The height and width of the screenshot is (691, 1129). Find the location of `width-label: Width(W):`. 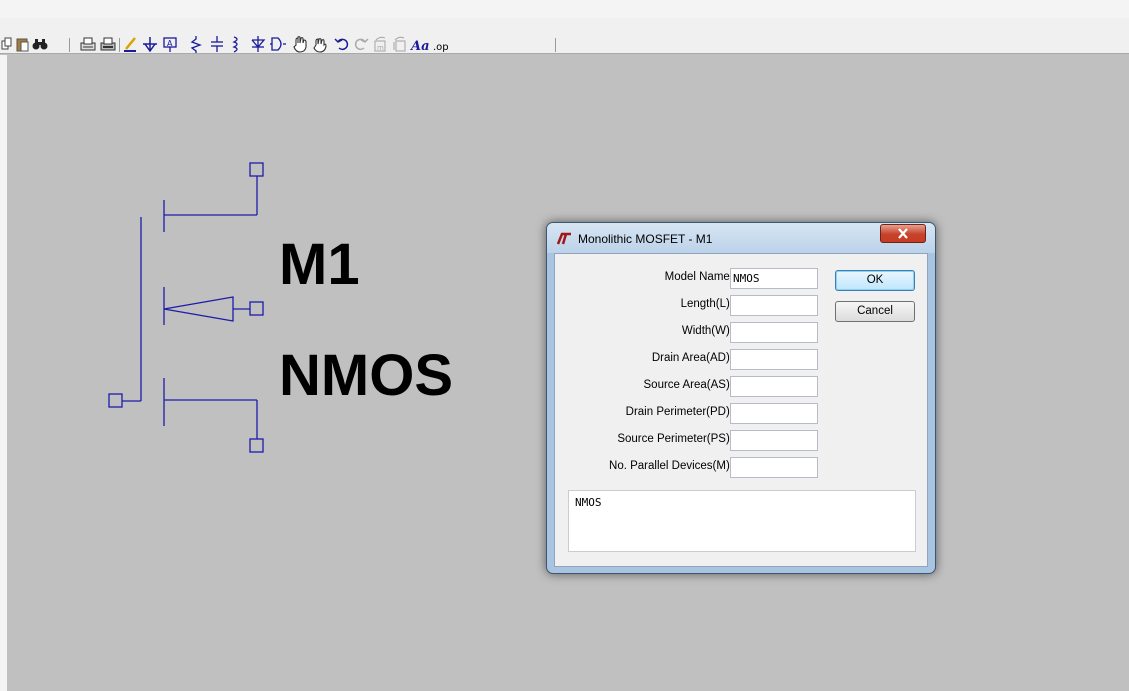

width-label: Width(W): is located at coordinates (707, 331).